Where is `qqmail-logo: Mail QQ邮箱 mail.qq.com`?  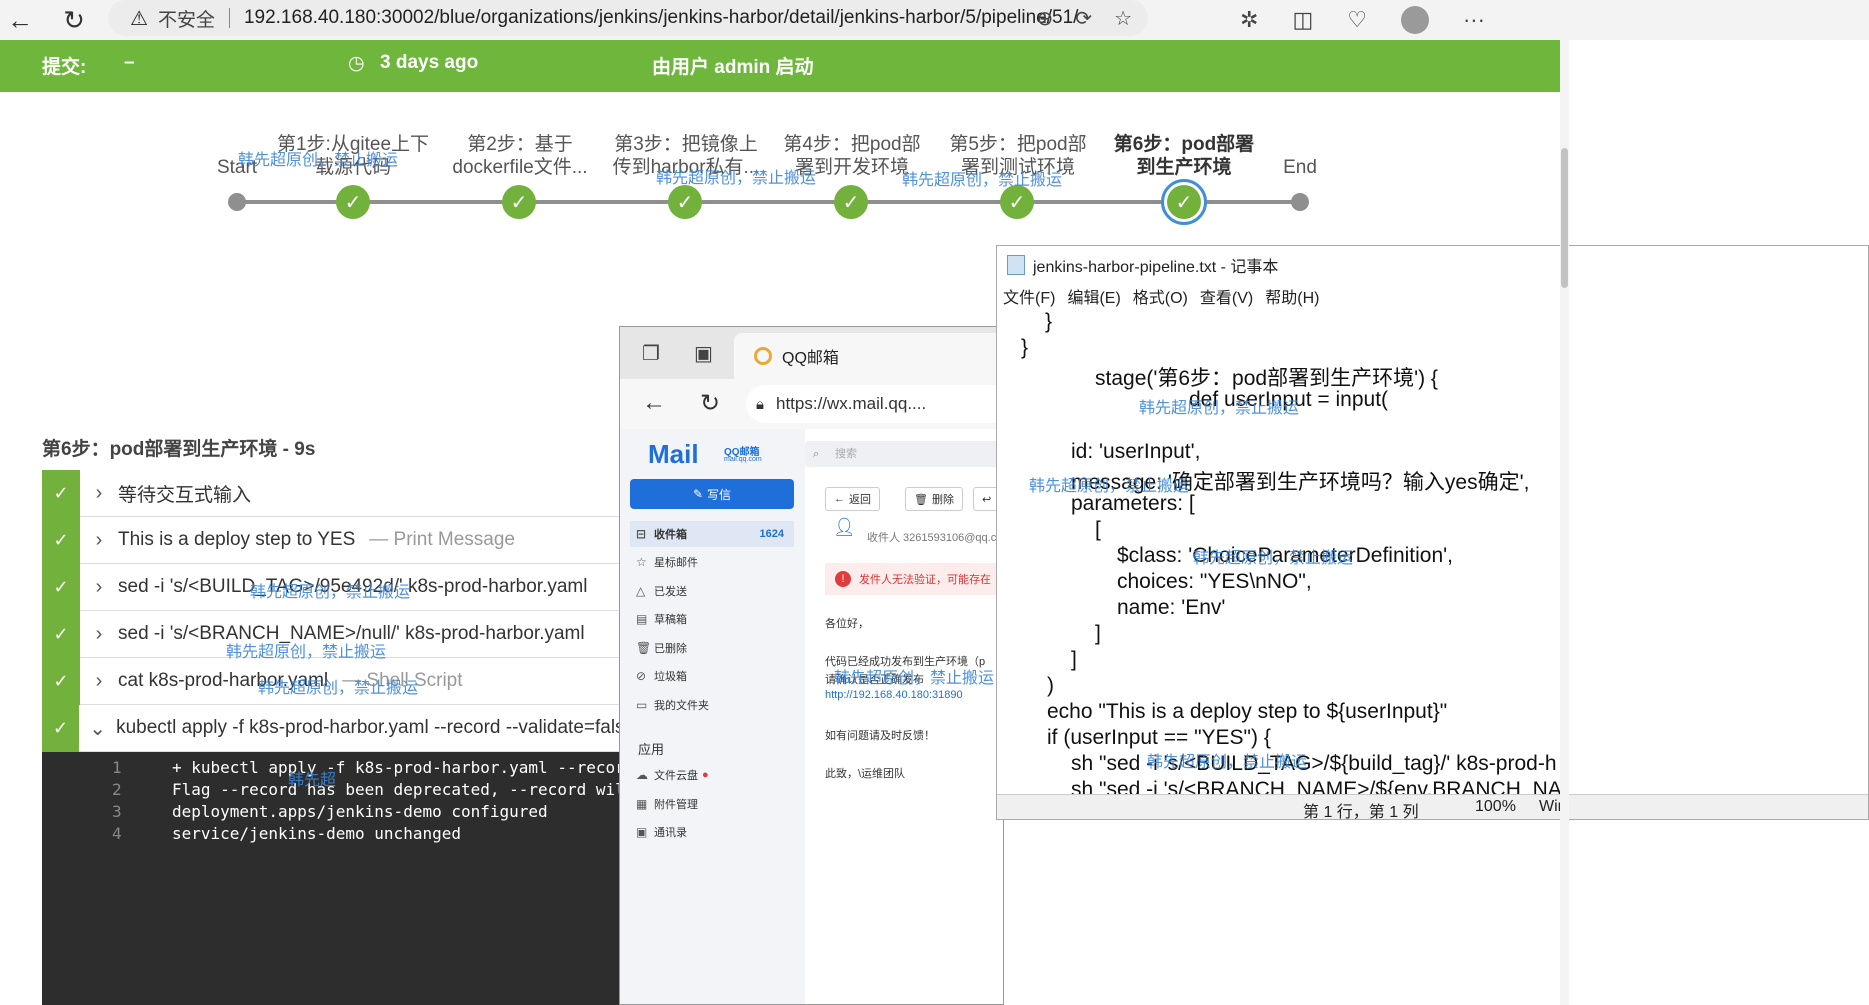 qqmail-logo: Mail QQ邮箱 mail.qq.com is located at coordinates (705, 454).